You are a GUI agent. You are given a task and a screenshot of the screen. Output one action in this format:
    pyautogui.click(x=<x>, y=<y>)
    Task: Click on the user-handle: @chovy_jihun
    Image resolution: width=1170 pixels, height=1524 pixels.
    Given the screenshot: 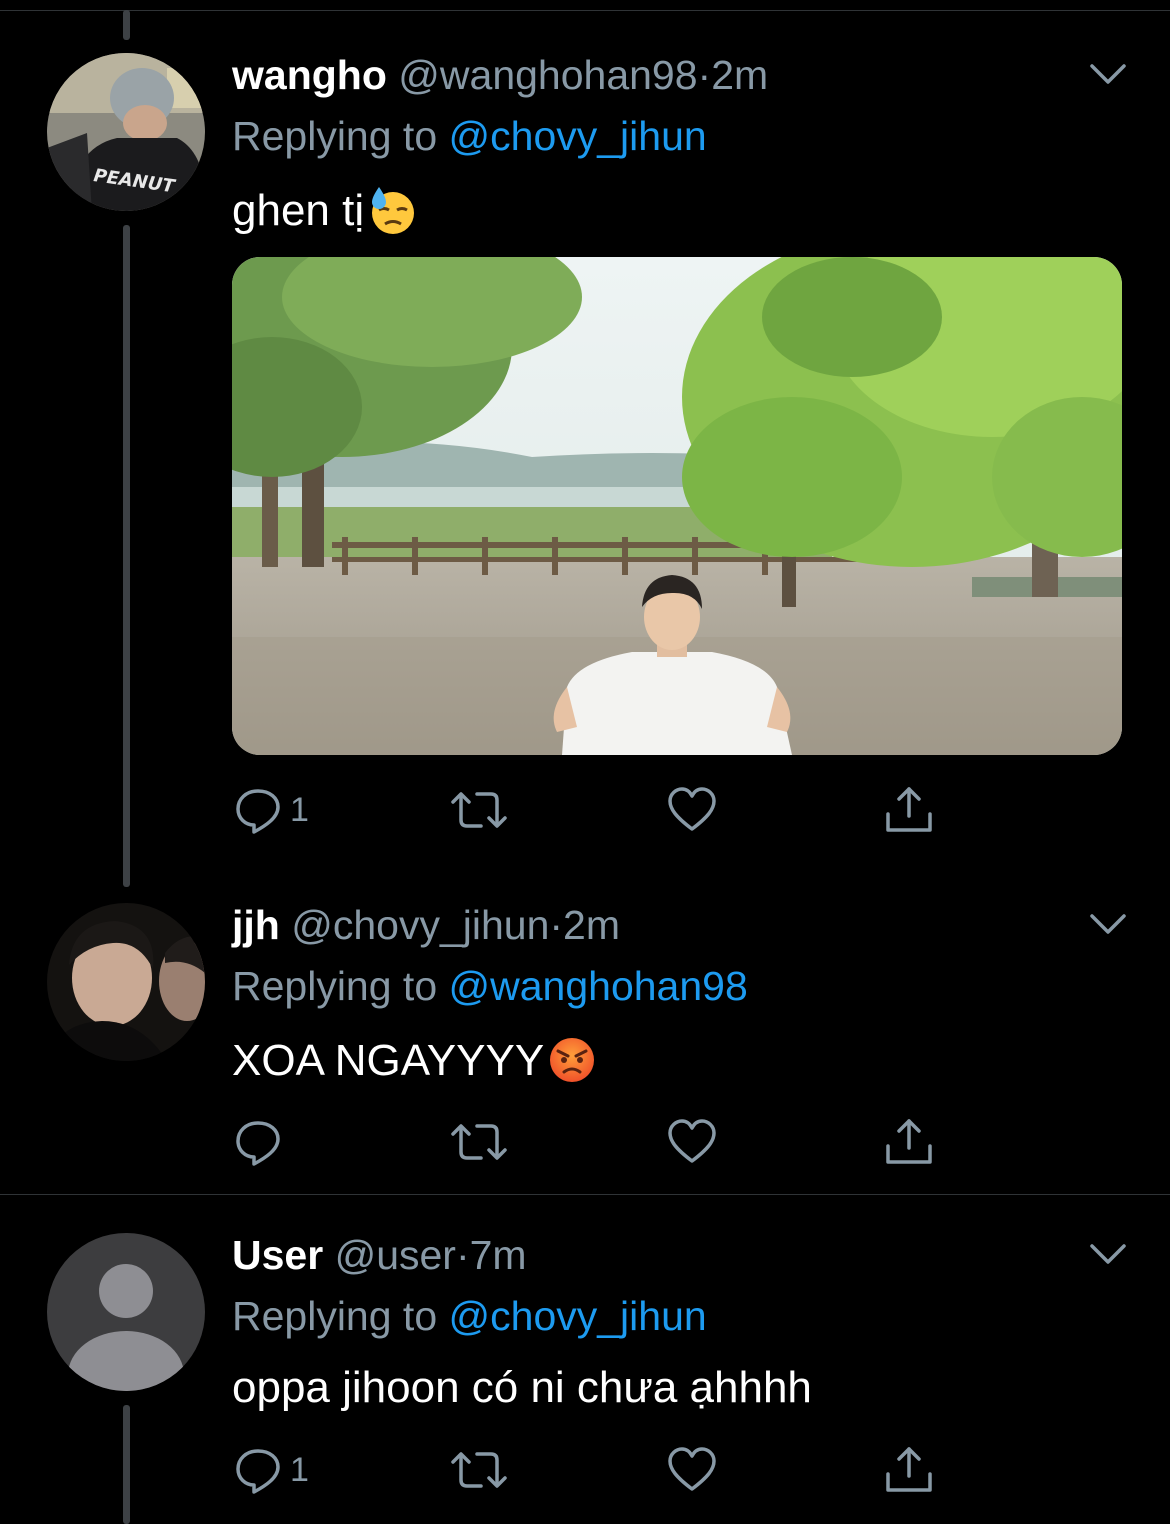 What is the action you would take?
    pyautogui.click(x=420, y=925)
    